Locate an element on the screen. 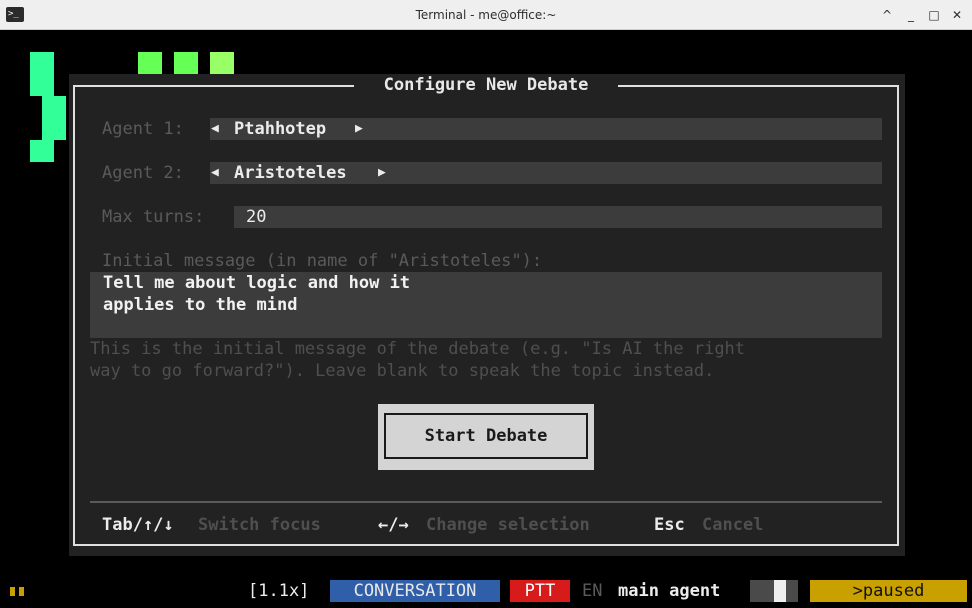 The image size is (972, 608). speed-indicator: [1.1x] is located at coordinates (279, 591).